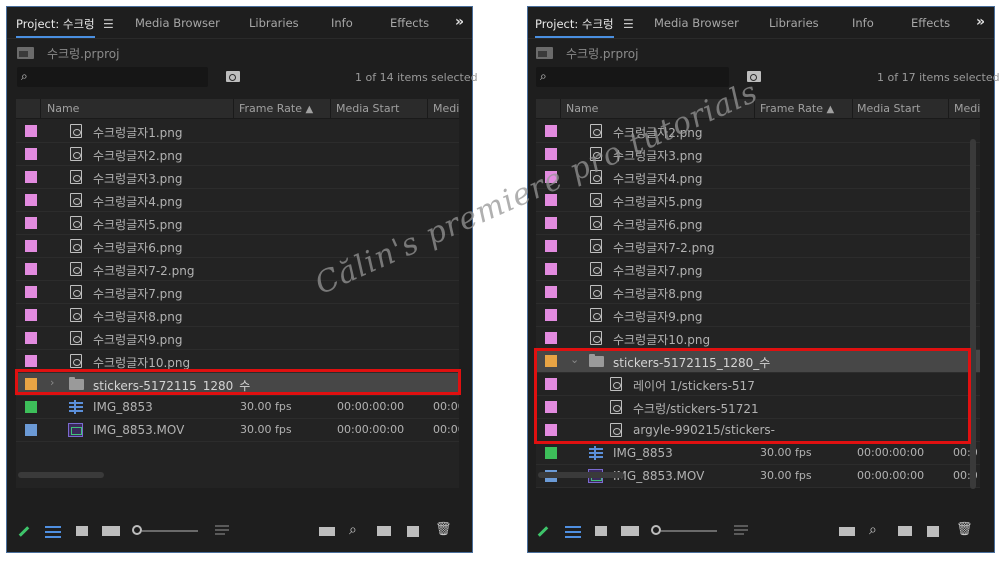 The width and height of the screenshot is (1000, 564). Describe the element at coordinates (144, 271) in the screenshot. I see `item-name: 수크렁글자7-2.png` at that location.